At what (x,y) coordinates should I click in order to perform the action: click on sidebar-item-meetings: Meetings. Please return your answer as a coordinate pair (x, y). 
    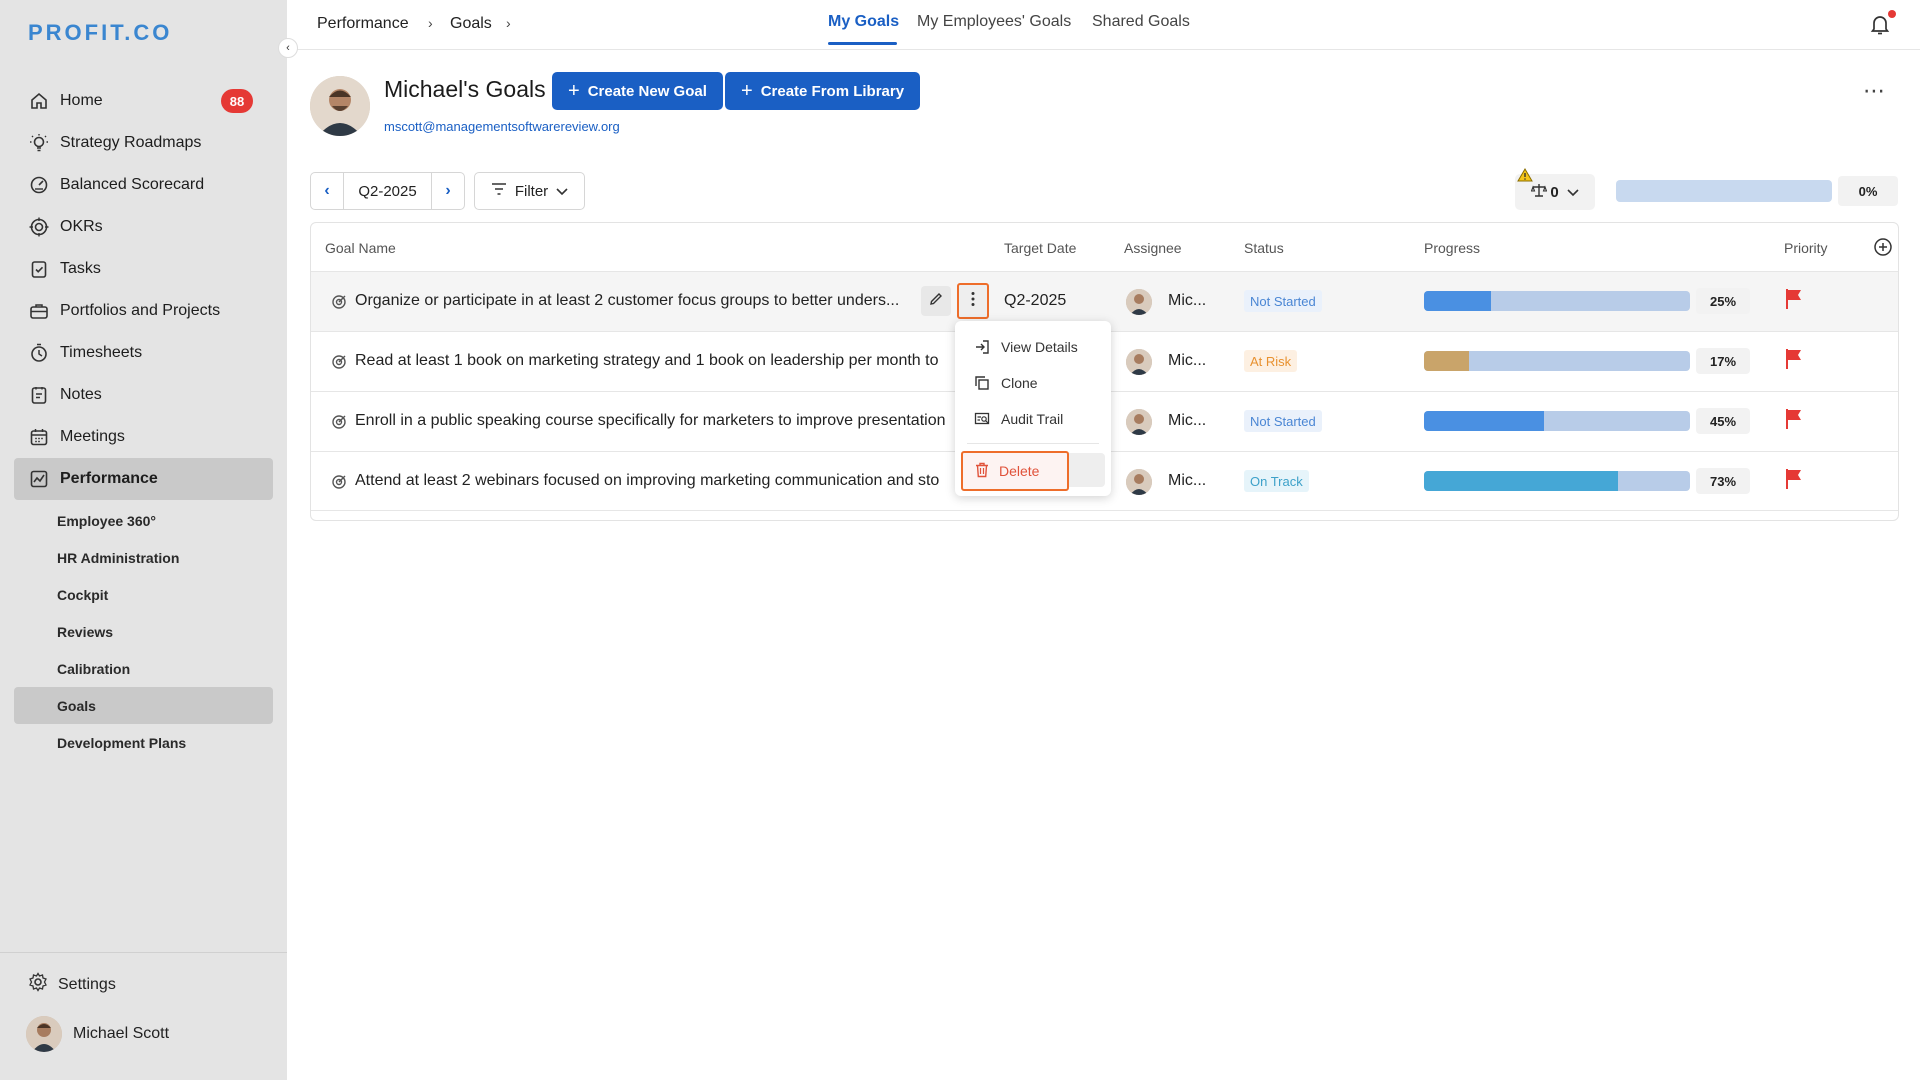
    Looking at the image, I should click on (143, 437).